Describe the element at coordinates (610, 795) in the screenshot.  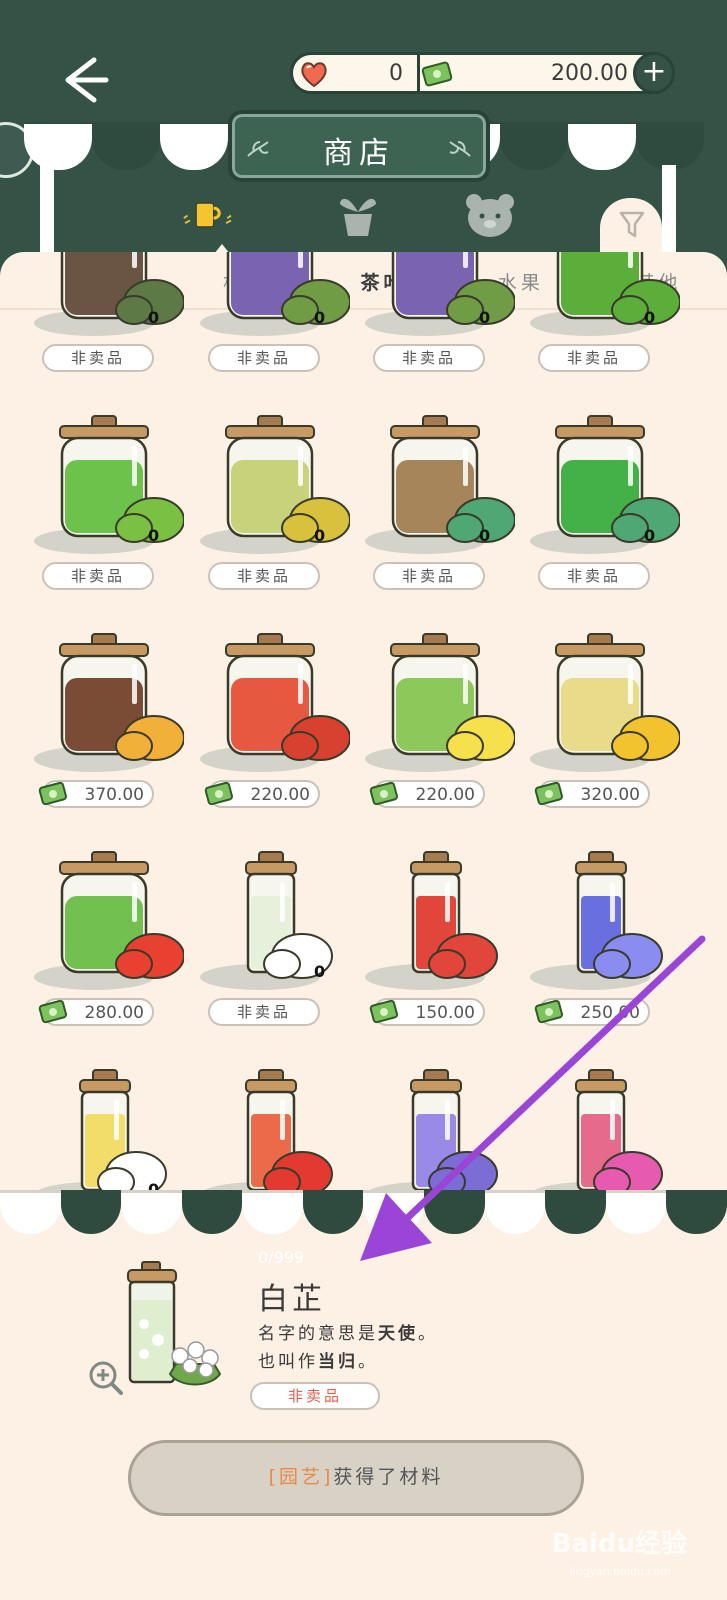
I see `price-value: 320.00` at that location.